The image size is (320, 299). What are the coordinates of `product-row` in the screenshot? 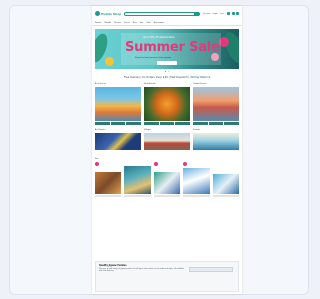 It's located at (167, 178).